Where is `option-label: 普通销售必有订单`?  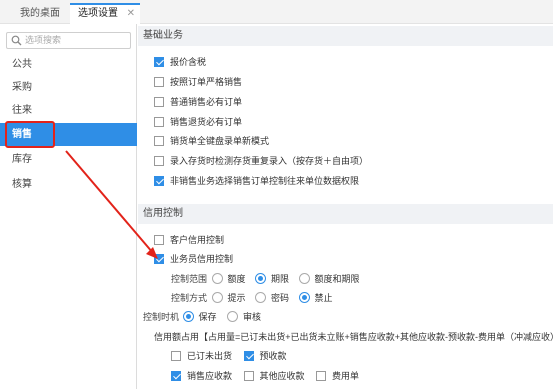
option-label: 普通销售必有订单 is located at coordinates (206, 102).